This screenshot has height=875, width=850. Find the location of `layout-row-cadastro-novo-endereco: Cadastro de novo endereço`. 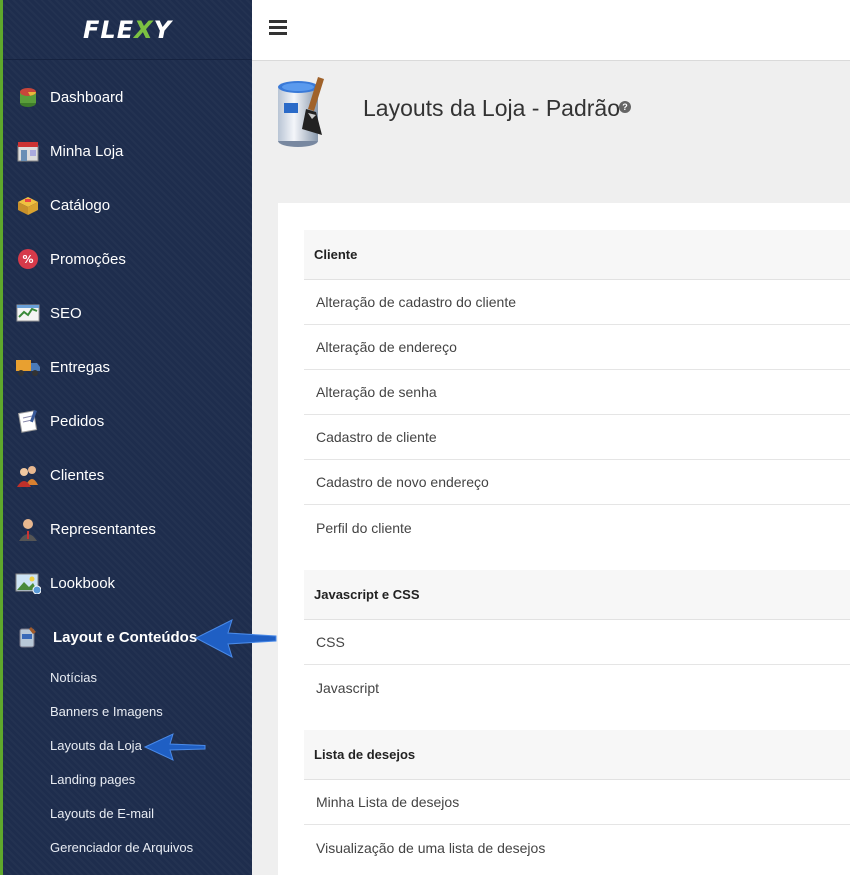

layout-row-cadastro-novo-endereco: Cadastro de novo endereço is located at coordinates (577, 482).